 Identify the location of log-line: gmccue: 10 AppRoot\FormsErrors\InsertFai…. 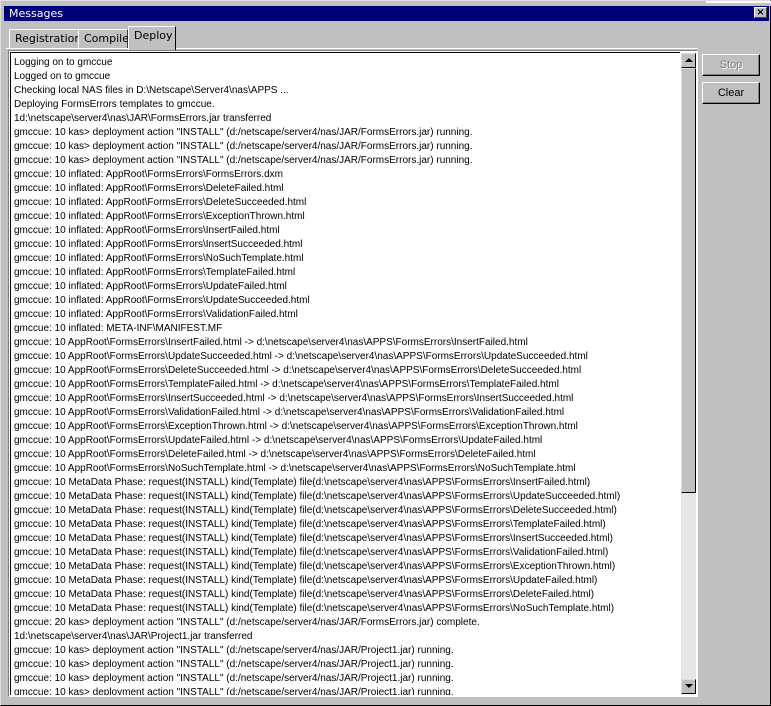
(271, 342).